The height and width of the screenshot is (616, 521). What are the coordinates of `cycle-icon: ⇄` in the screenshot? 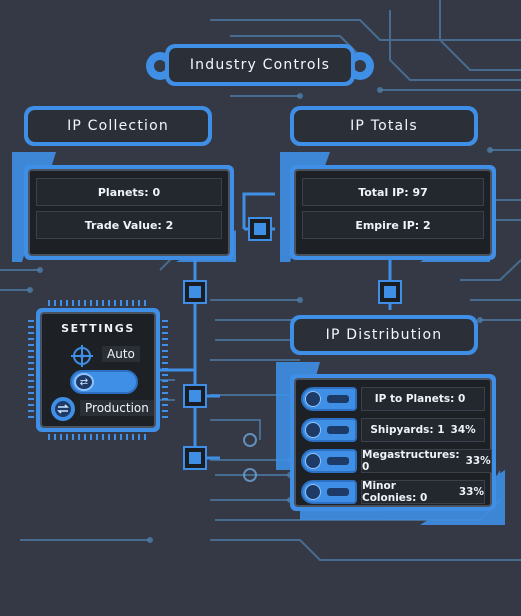 It's located at (84, 382).